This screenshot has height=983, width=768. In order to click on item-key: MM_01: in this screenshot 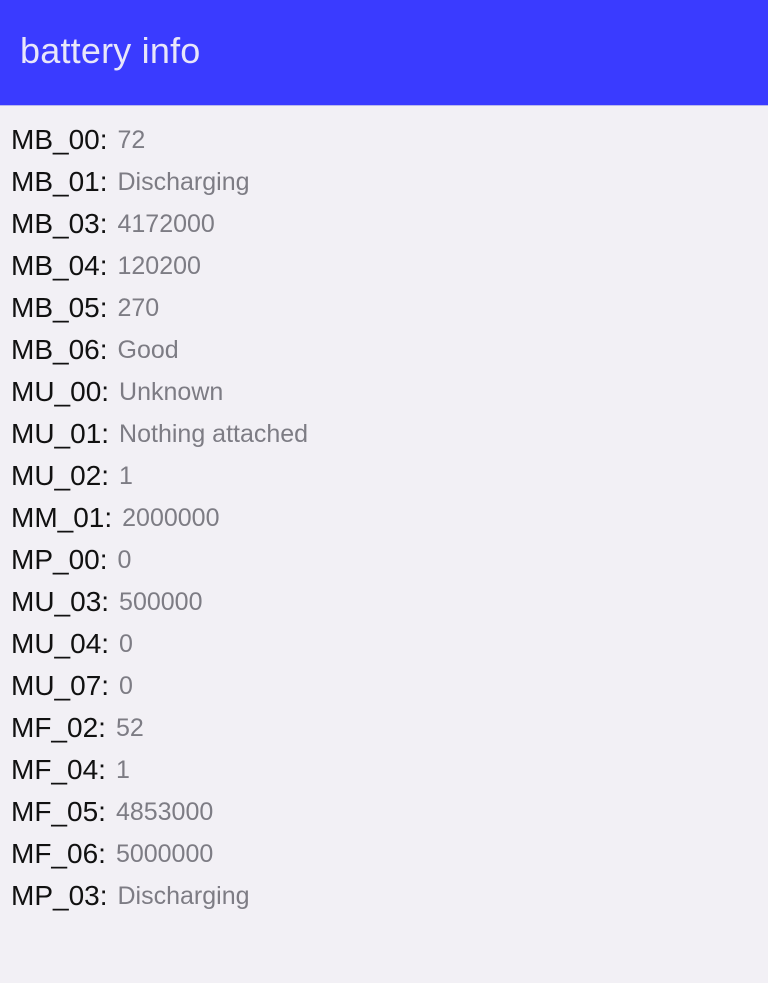, I will do `click(62, 517)`.